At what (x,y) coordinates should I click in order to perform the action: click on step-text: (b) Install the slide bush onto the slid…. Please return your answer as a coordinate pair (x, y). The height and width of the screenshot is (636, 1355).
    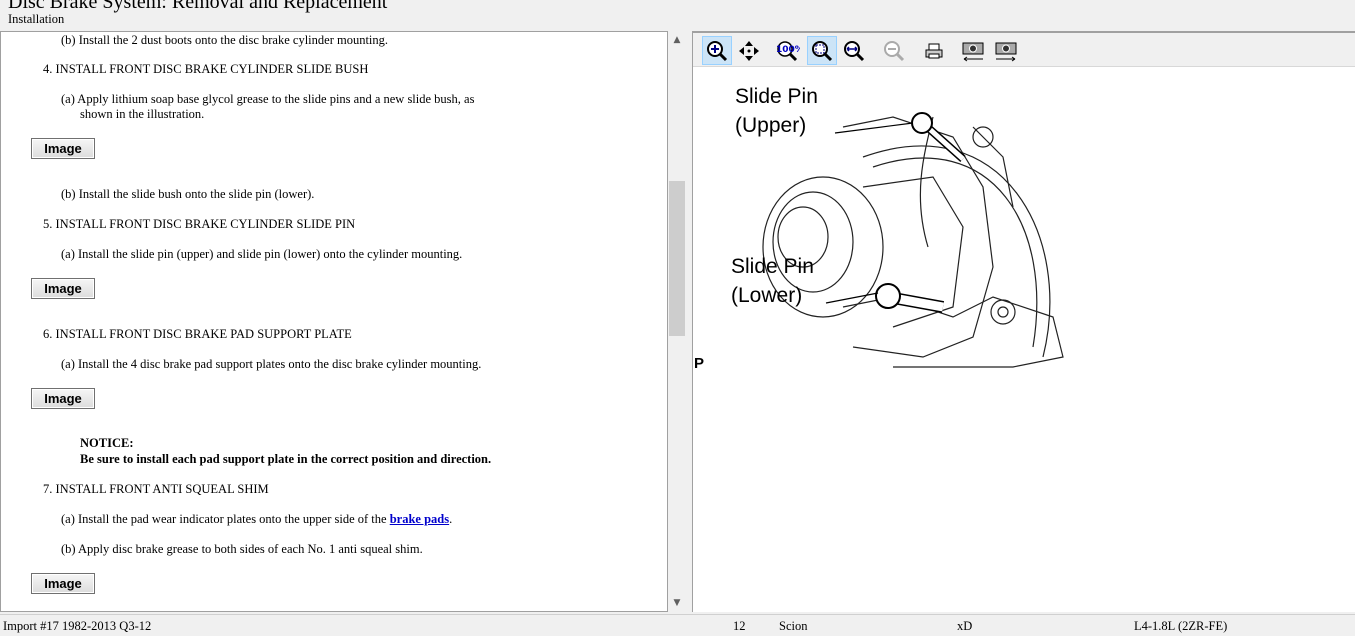
    Looking at the image, I should click on (188, 194).